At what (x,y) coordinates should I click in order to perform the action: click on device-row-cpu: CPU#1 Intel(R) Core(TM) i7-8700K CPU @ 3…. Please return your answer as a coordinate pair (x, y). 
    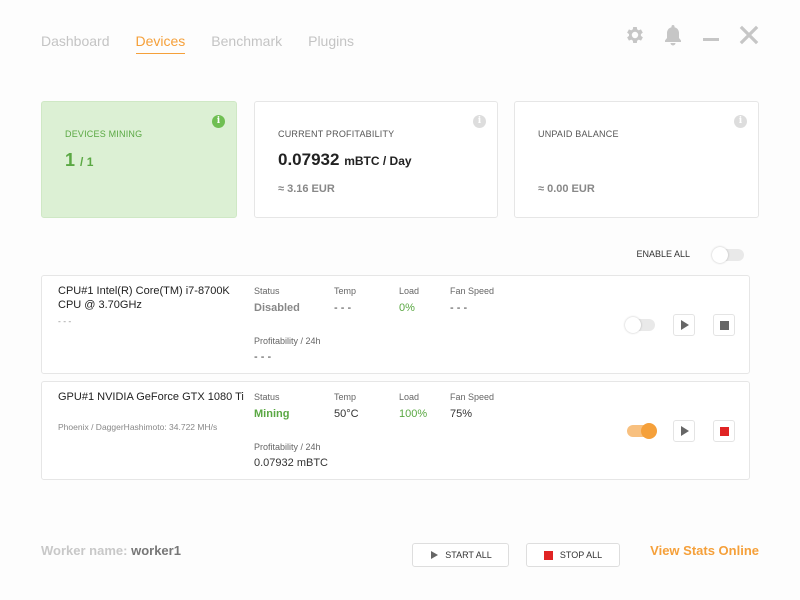
    Looking at the image, I should click on (395, 324).